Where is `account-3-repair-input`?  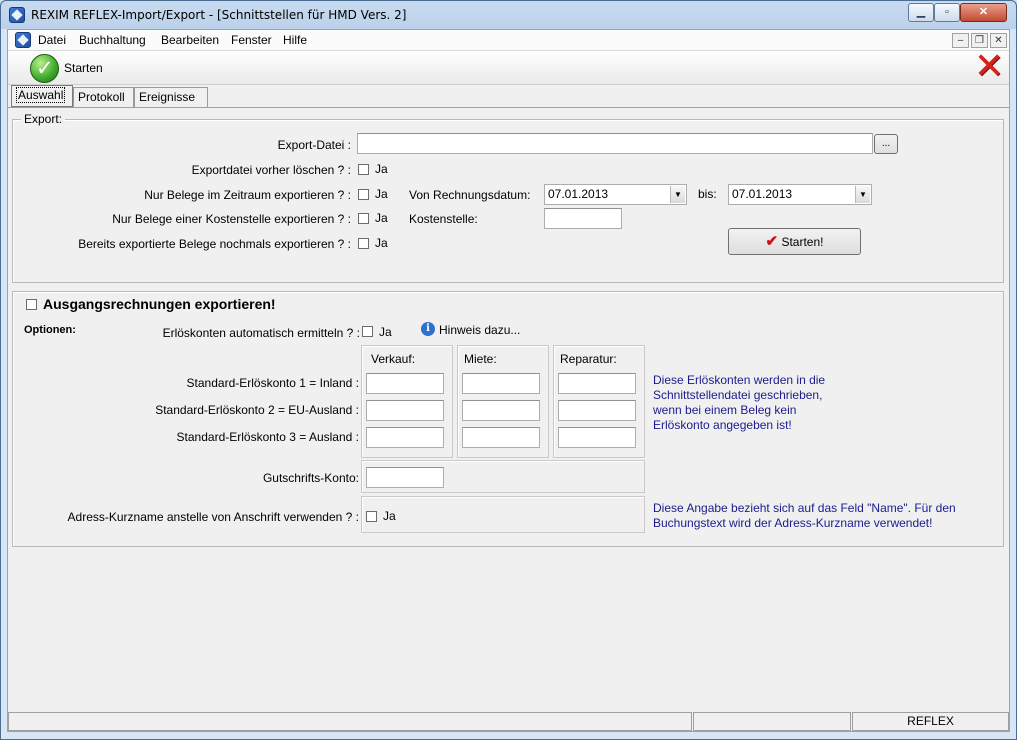 account-3-repair-input is located at coordinates (597, 437).